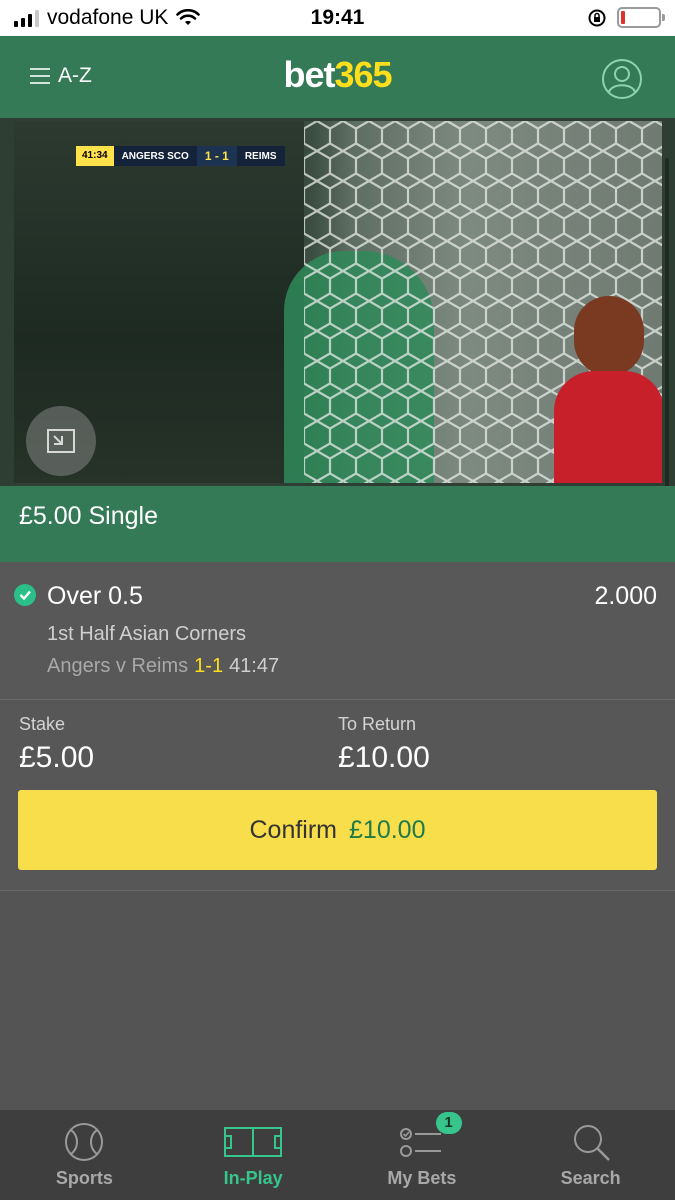 The height and width of the screenshot is (1200, 675). I want to click on my-bets-count-badge: 1, so click(448, 1123).